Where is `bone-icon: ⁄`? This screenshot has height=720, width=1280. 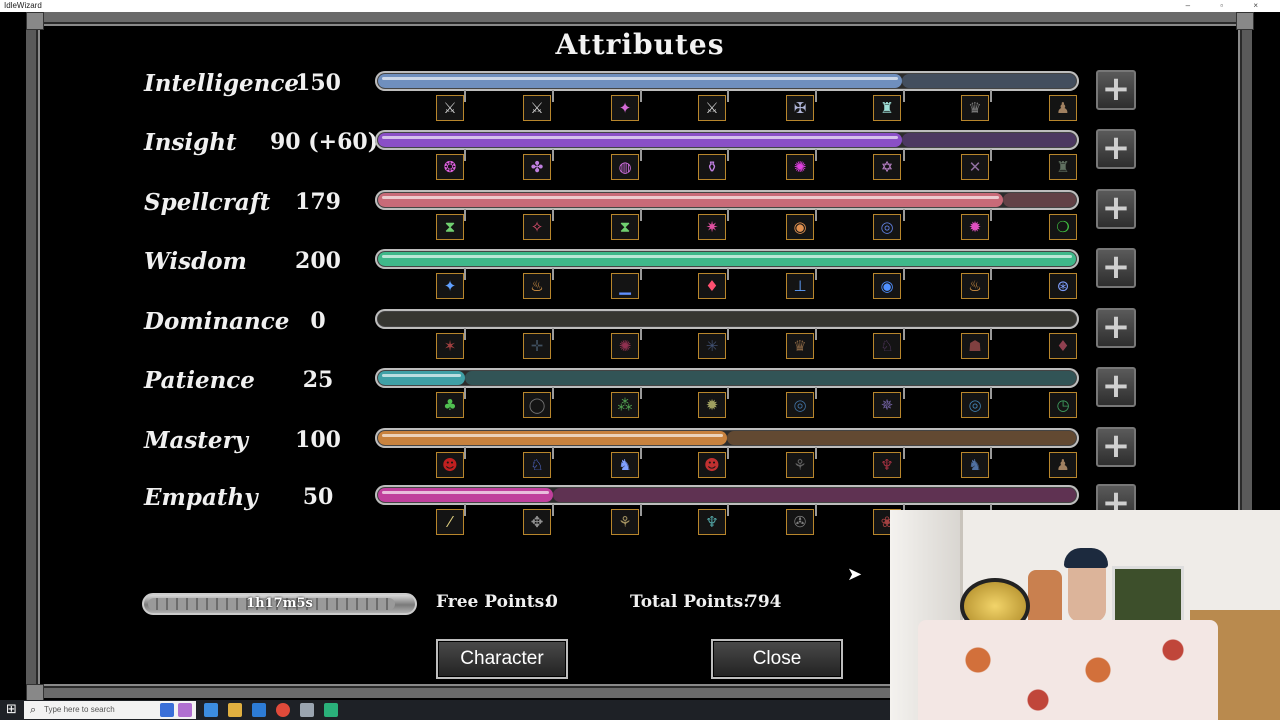
bone-icon: ⁄ is located at coordinates (450, 522).